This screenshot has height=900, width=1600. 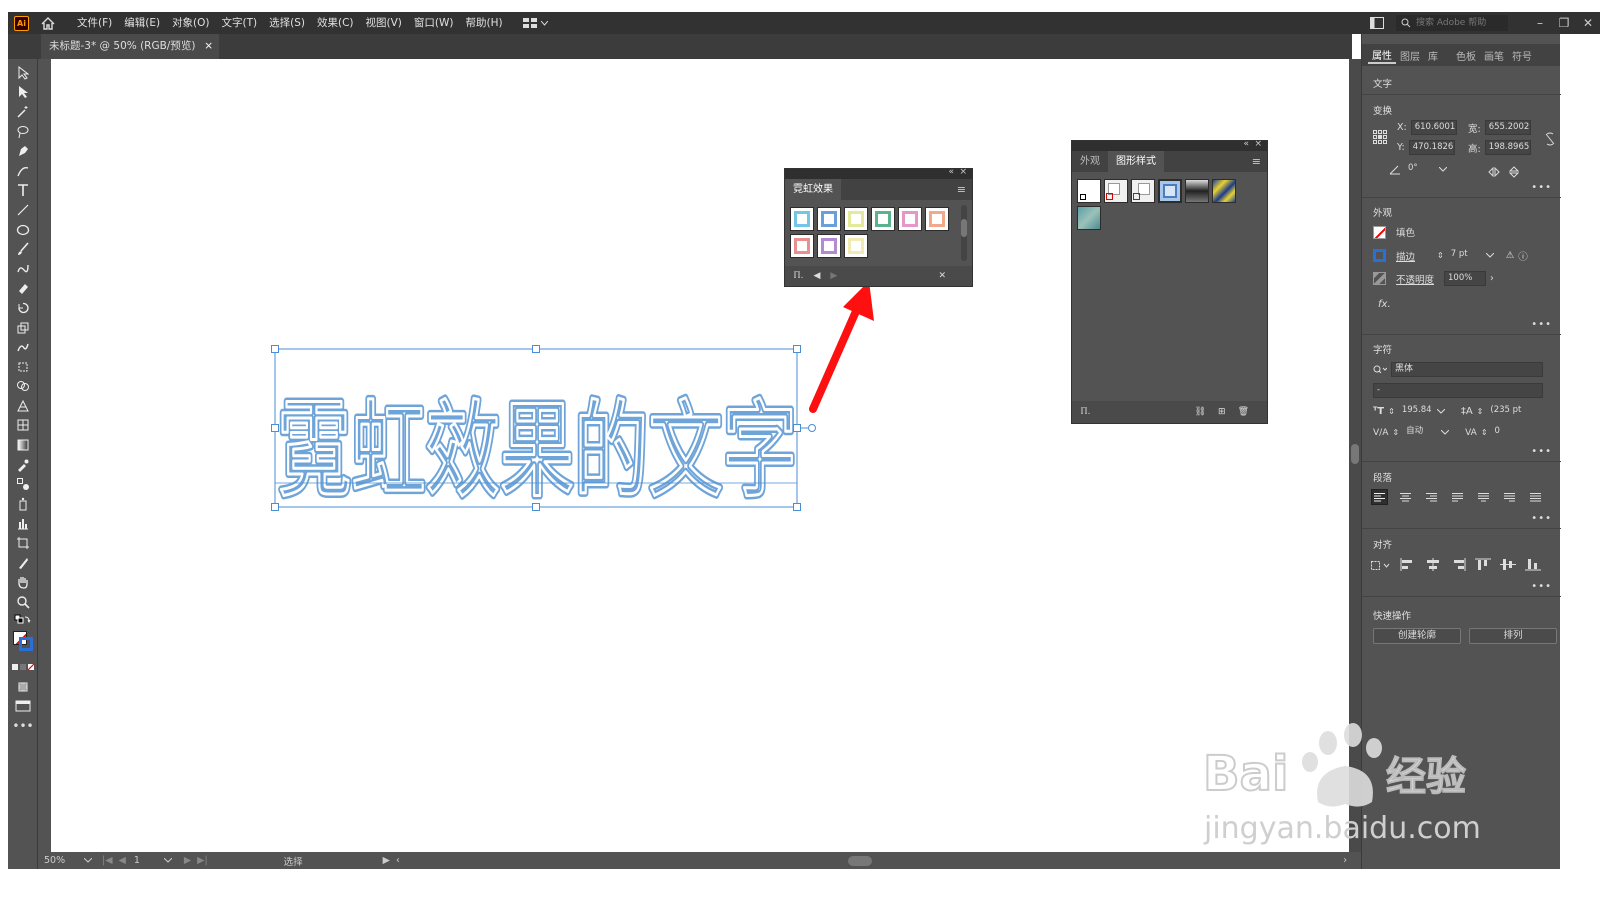 I want to click on rotation-input: 0°, so click(x=1420, y=169).